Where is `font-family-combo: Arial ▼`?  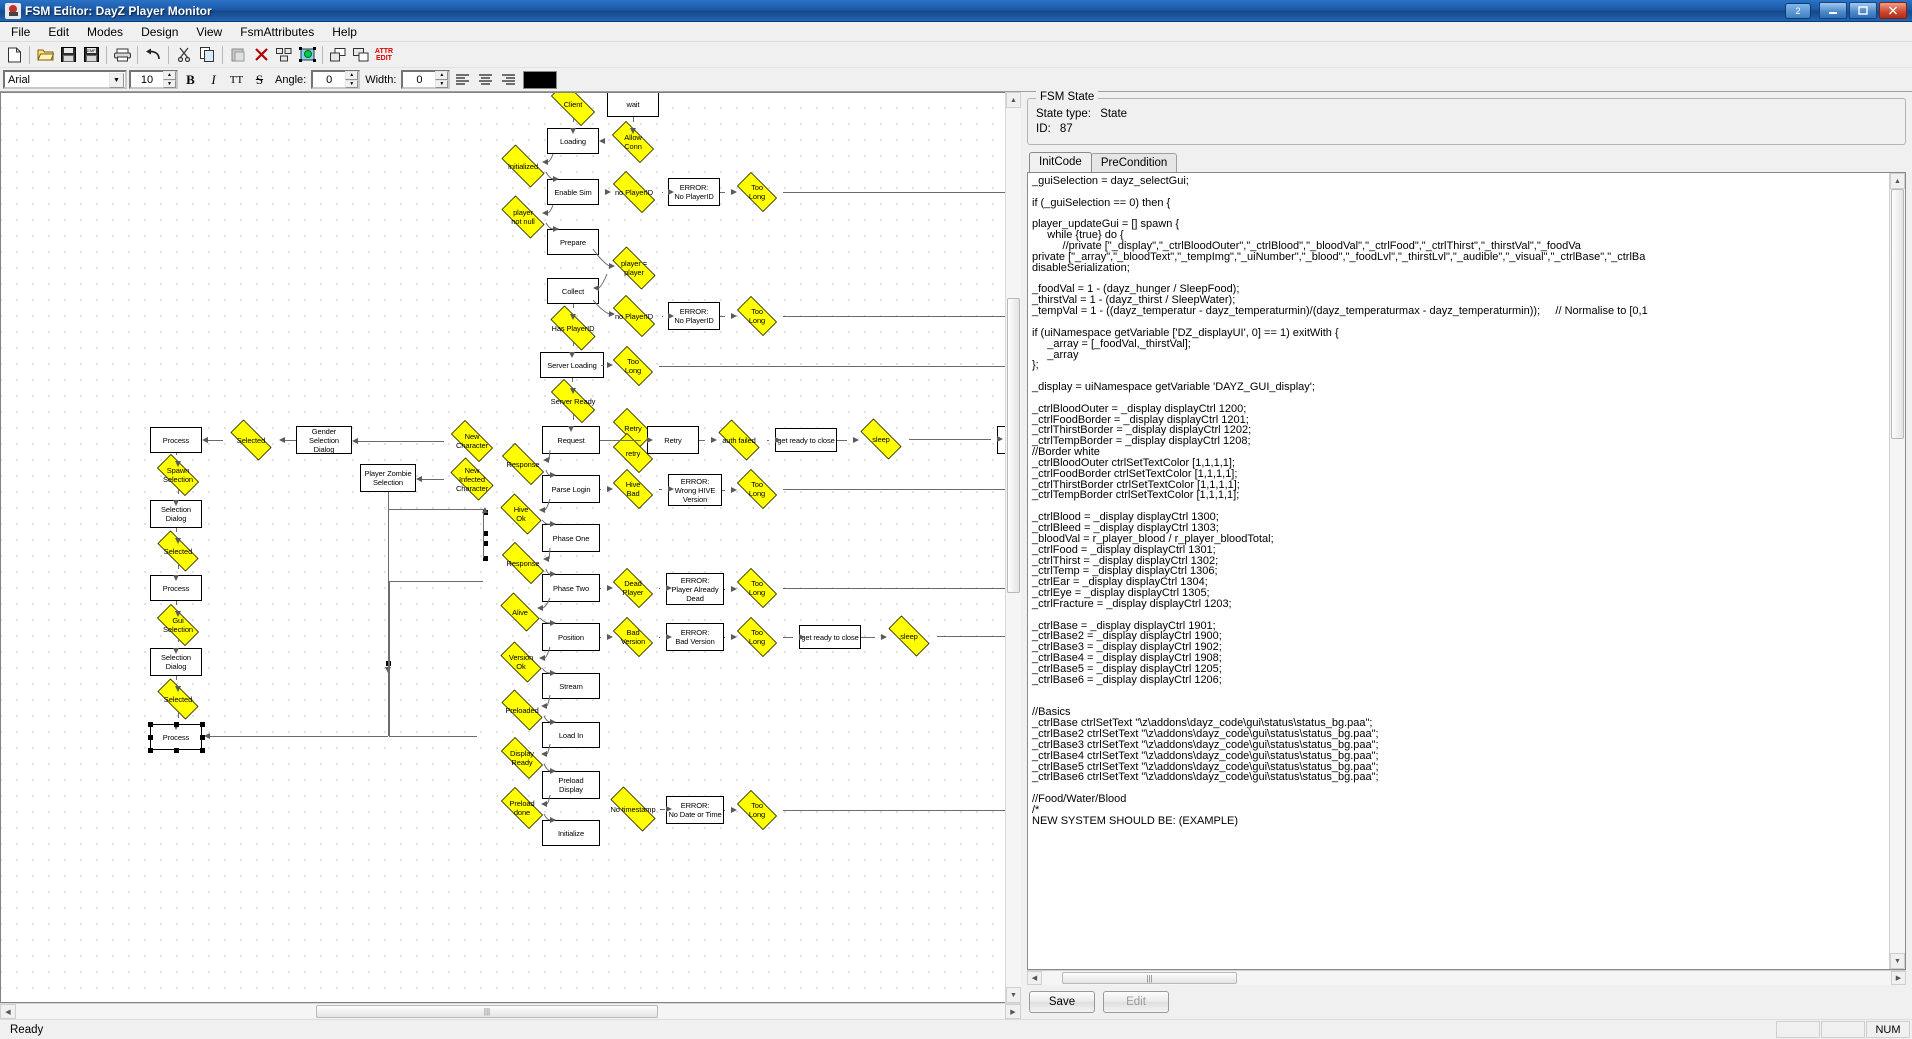
font-family-combo: Arial ▼ is located at coordinates (65, 79).